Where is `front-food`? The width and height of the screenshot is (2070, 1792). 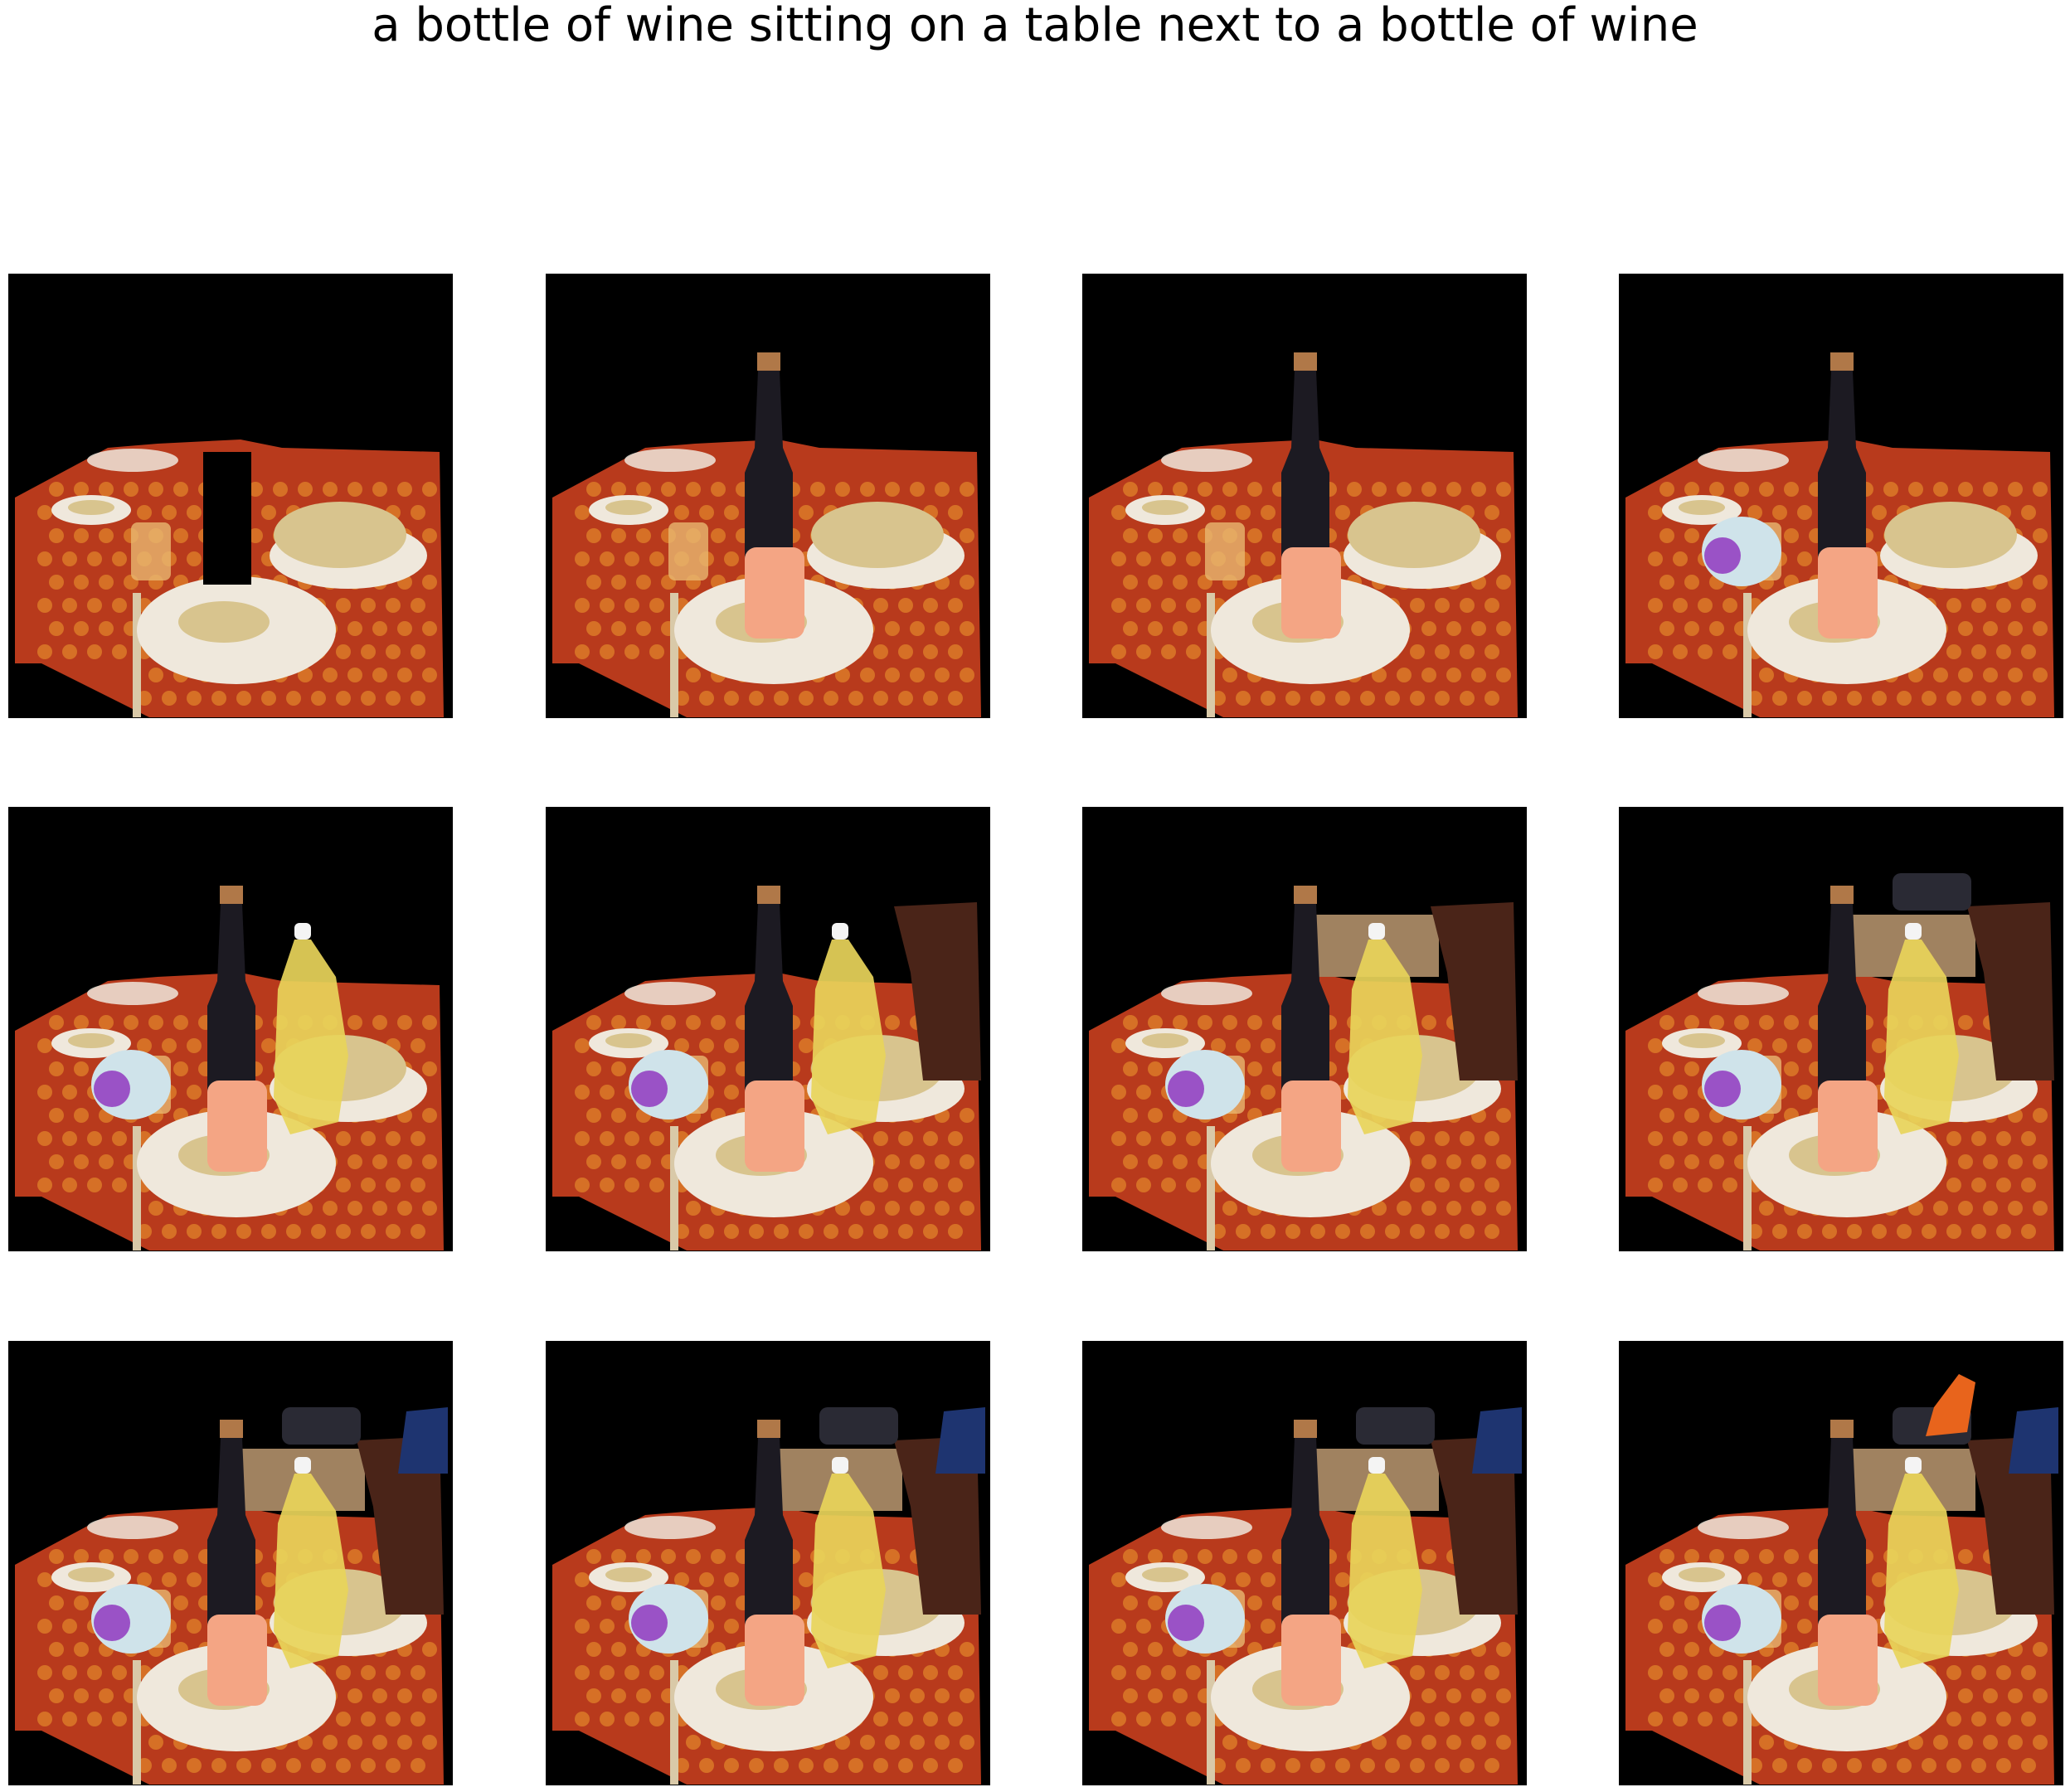 front-food is located at coordinates (224, 622).